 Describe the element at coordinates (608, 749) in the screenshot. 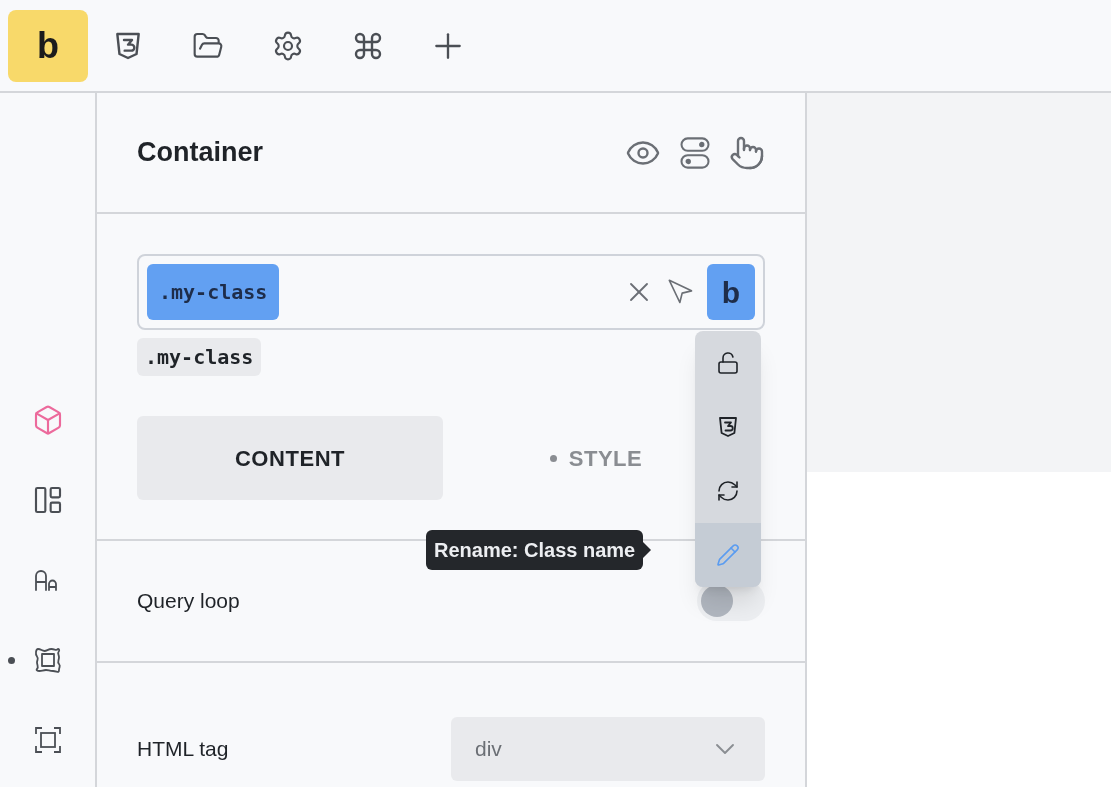

I see `html-tag-select: div` at that location.